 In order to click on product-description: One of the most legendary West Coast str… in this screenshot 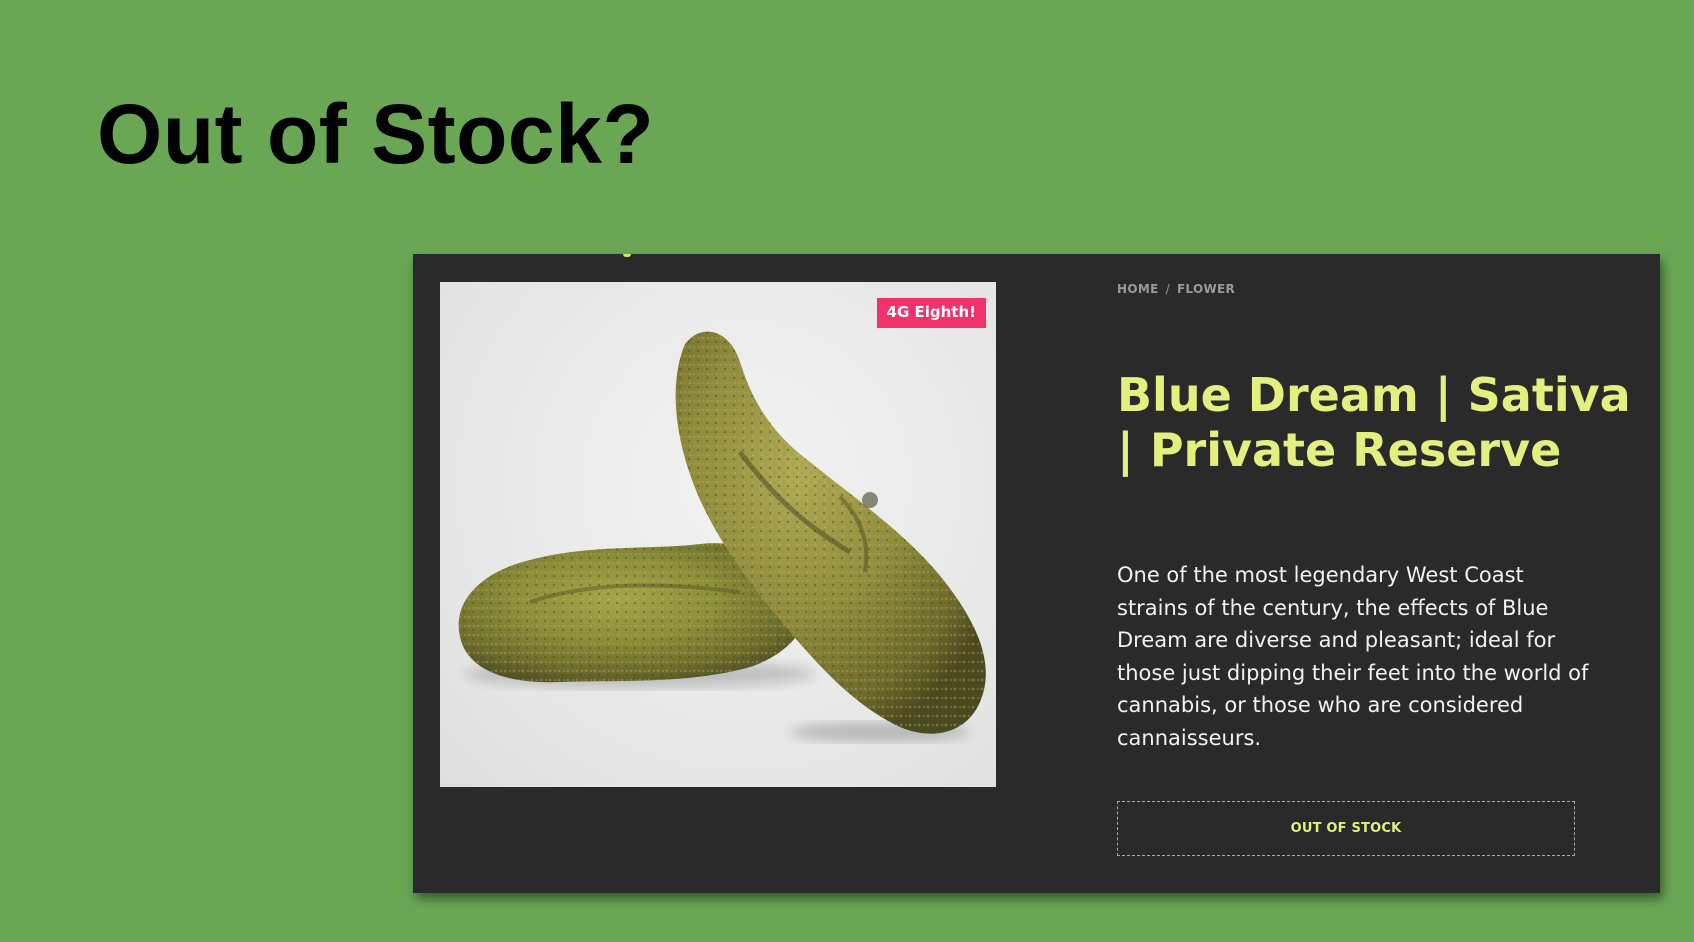, I will do `click(1353, 656)`.